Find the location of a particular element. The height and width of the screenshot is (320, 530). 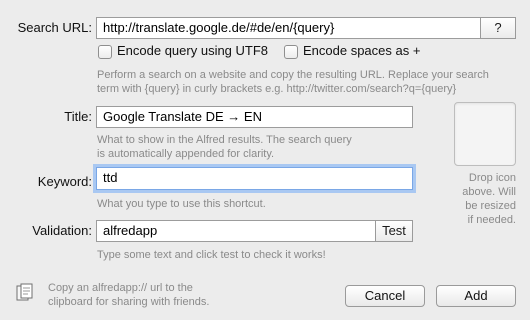

icon-drop-hint-line1: Drop icon is located at coordinates (492, 178).